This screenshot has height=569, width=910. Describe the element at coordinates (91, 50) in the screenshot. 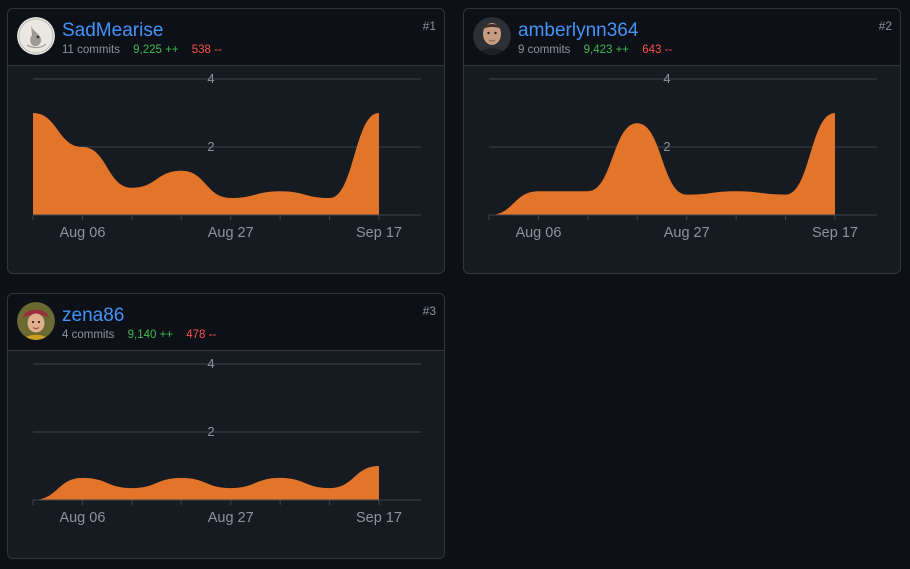

I see `commits-count: 11 commits` at that location.